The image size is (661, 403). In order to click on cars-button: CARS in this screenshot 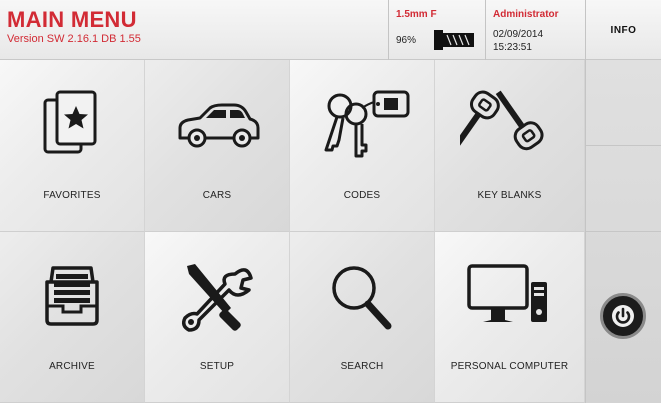, I will do `click(217, 146)`.